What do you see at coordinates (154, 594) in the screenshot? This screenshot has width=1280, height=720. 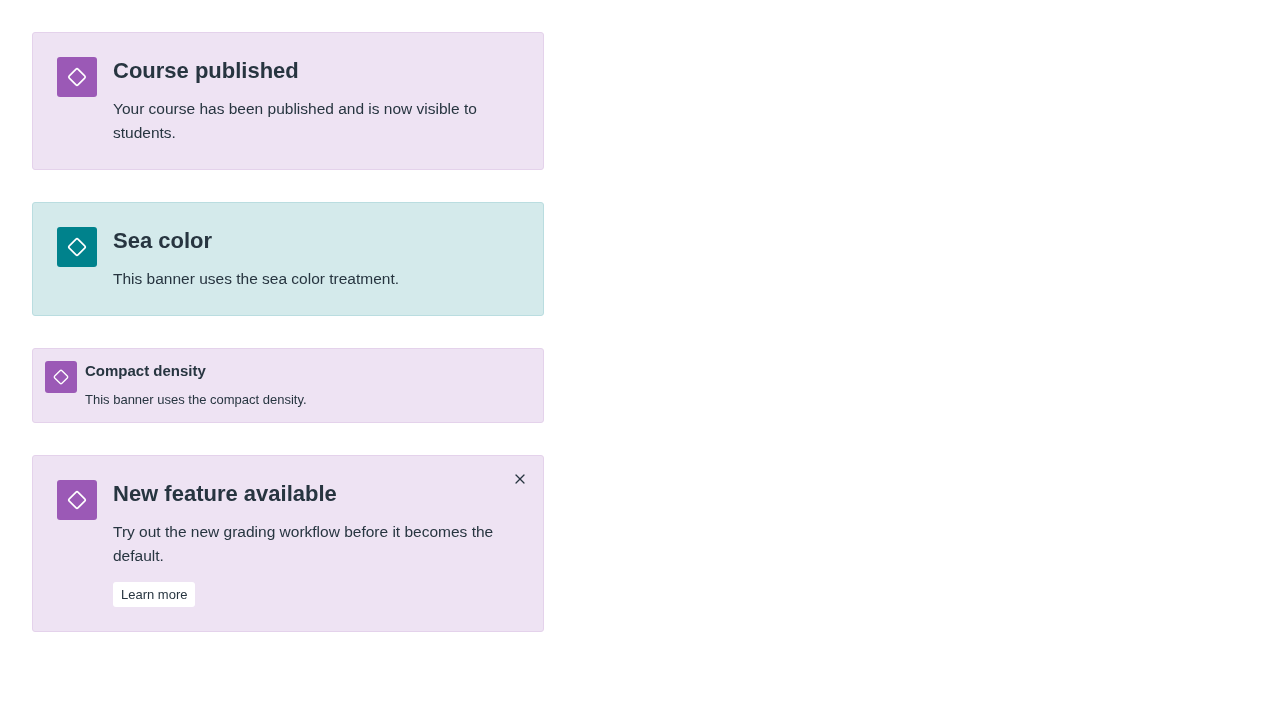 I see `learn-more-button: Learn more` at bounding box center [154, 594].